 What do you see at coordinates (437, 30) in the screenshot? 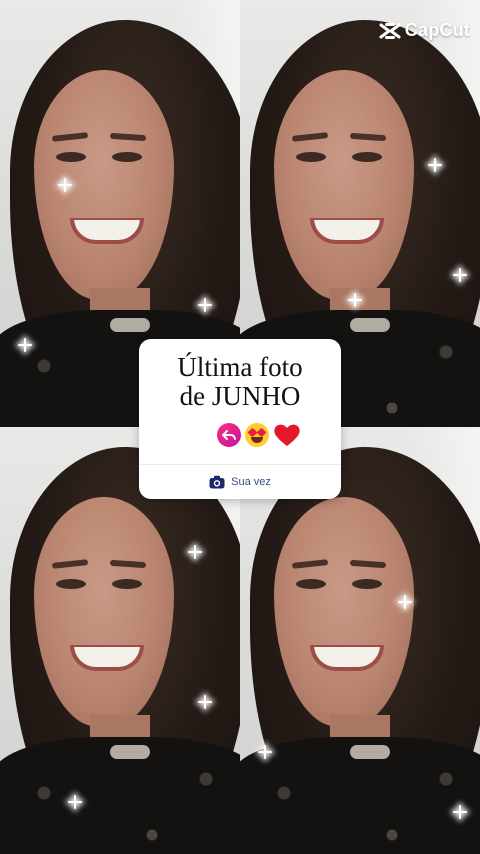
I see `watermark-brand: CapCut` at bounding box center [437, 30].